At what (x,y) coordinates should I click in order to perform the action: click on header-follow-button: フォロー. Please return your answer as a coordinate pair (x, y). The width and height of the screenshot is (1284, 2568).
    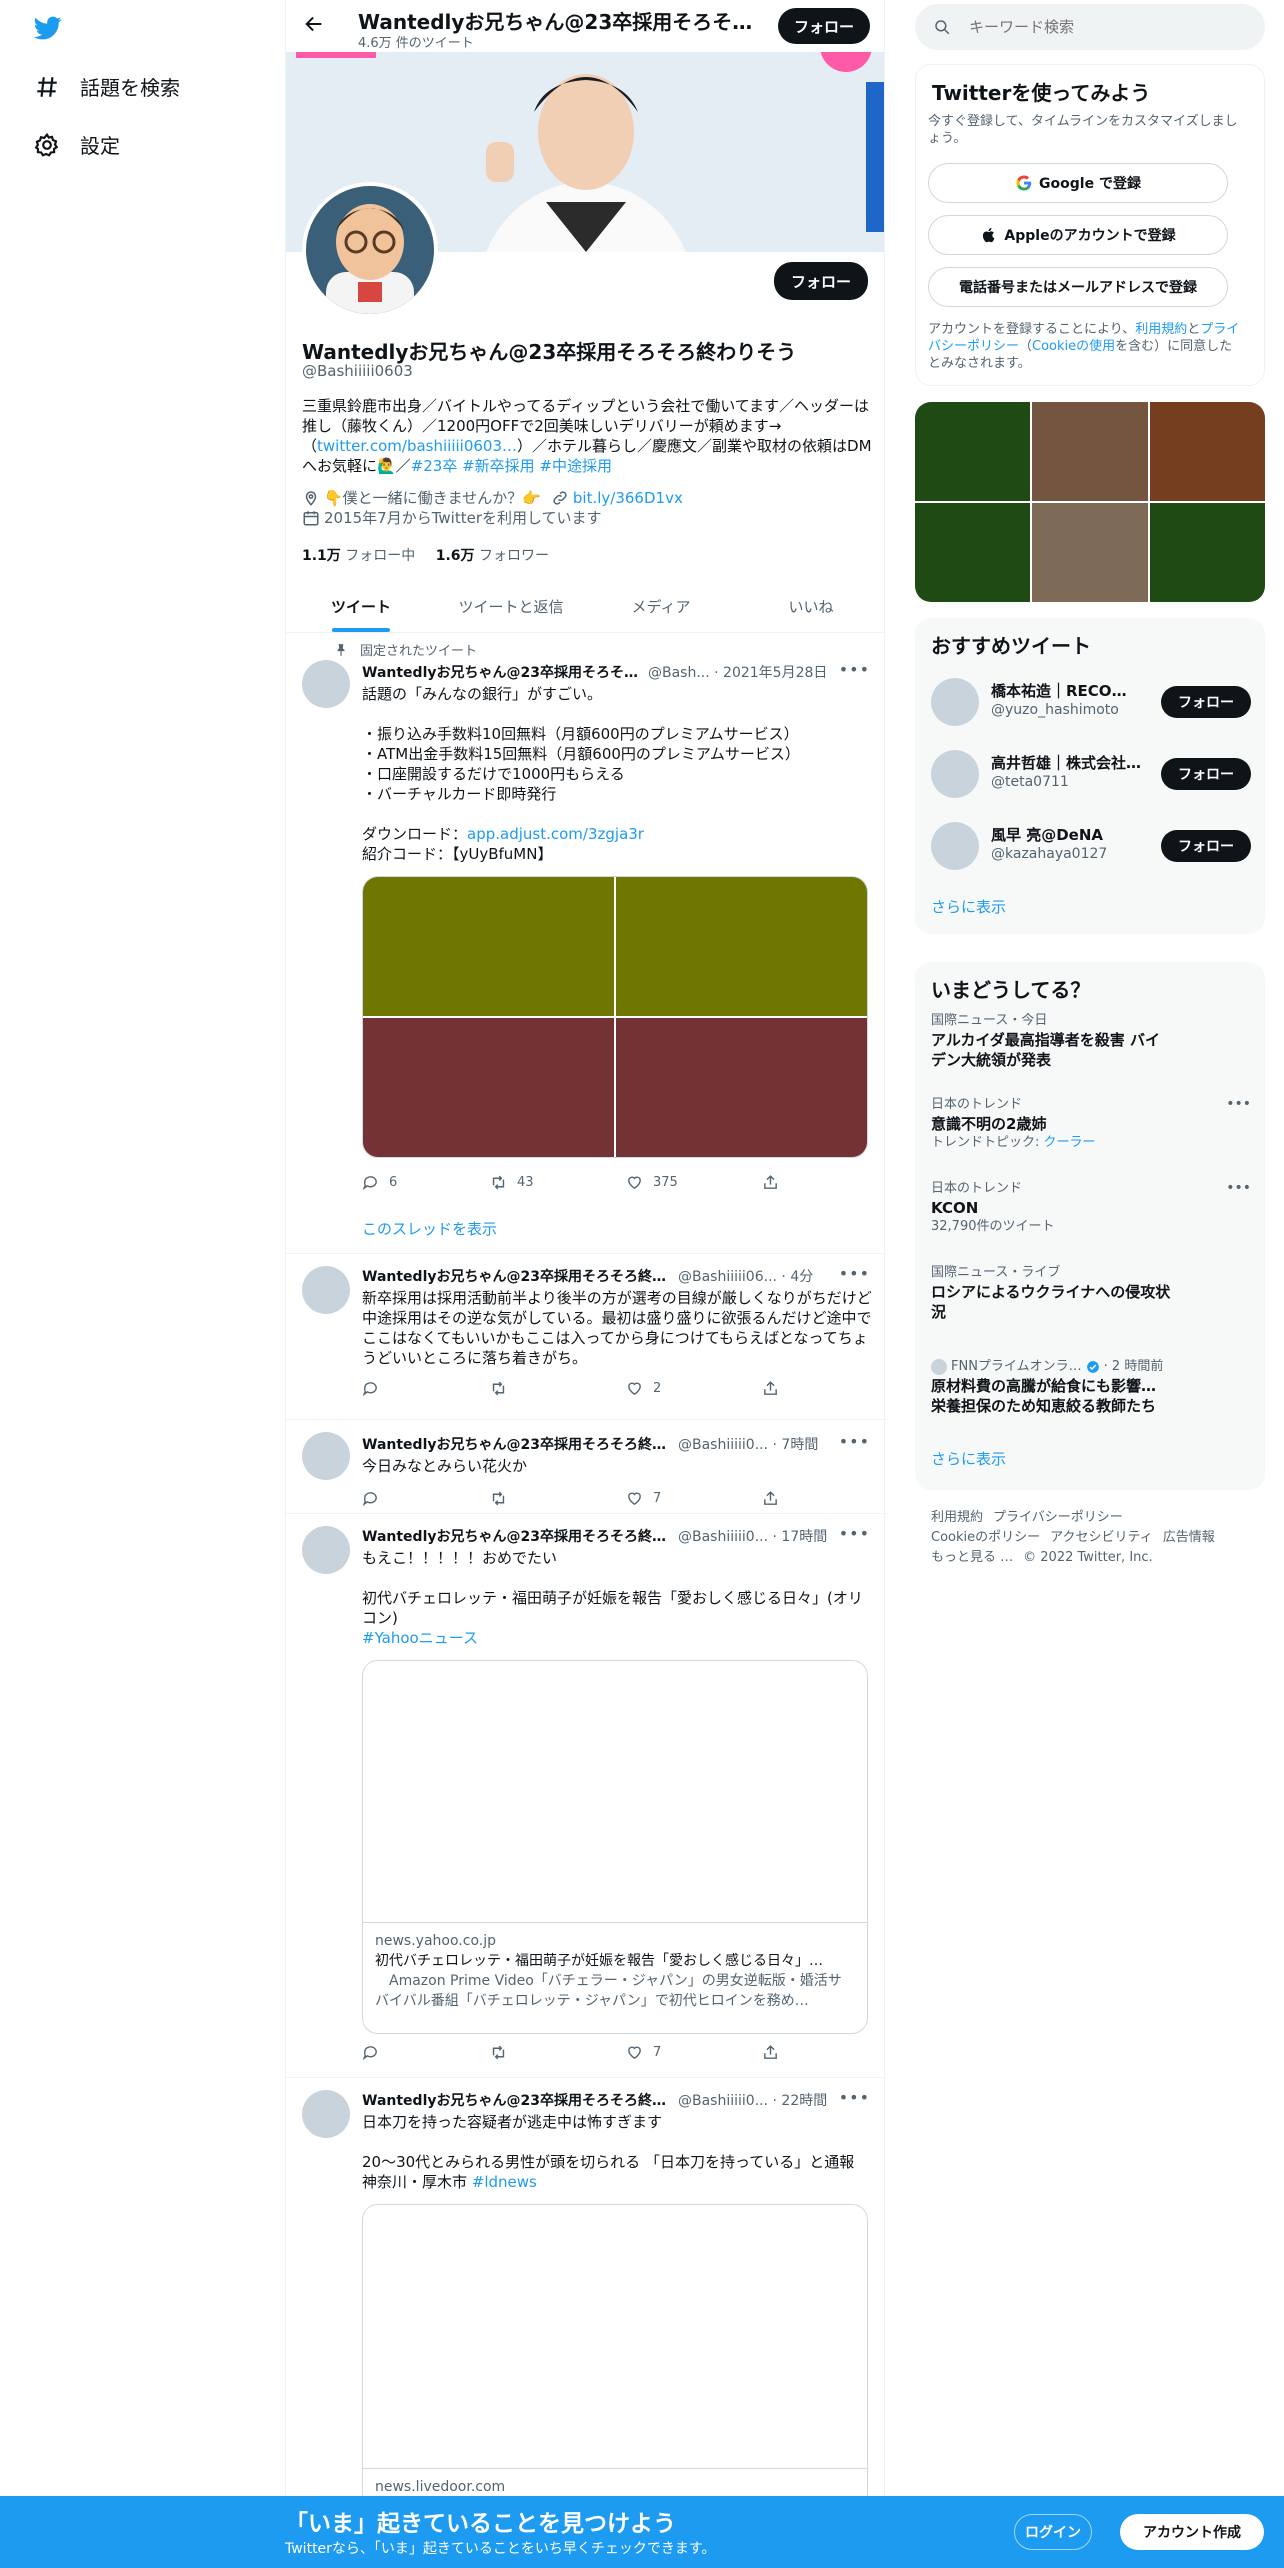
    Looking at the image, I should click on (824, 26).